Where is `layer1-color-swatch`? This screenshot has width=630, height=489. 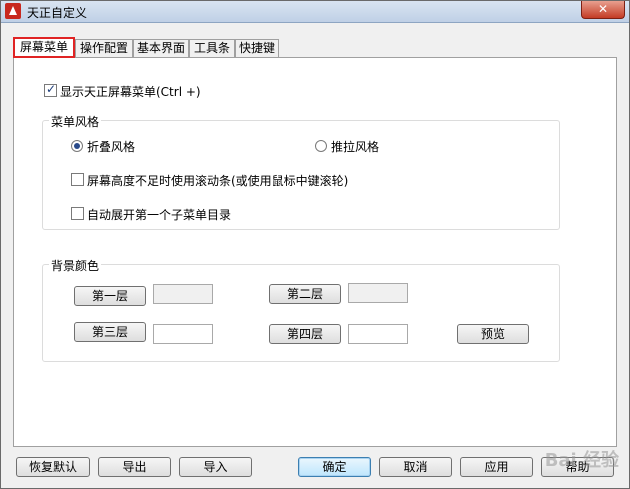 layer1-color-swatch is located at coordinates (183, 294).